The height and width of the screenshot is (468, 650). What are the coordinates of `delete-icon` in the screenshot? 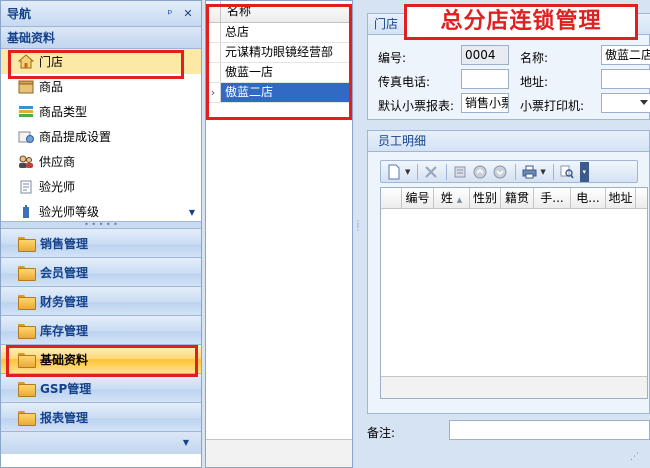 It's located at (431, 172).